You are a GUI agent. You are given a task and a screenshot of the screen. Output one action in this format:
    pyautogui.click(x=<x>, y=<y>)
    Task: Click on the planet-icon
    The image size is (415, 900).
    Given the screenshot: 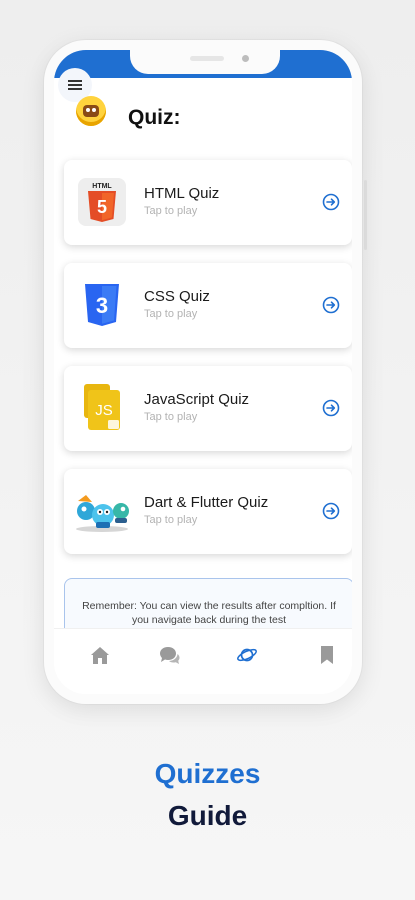 What is the action you would take?
    pyautogui.click(x=247, y=655)
    